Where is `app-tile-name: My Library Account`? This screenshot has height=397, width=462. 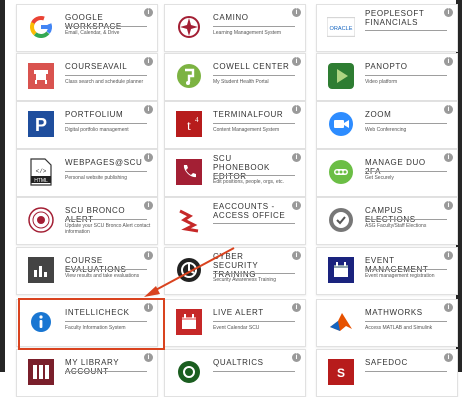 app-tile-name: My Library Account is located at coordinates (92, 367).